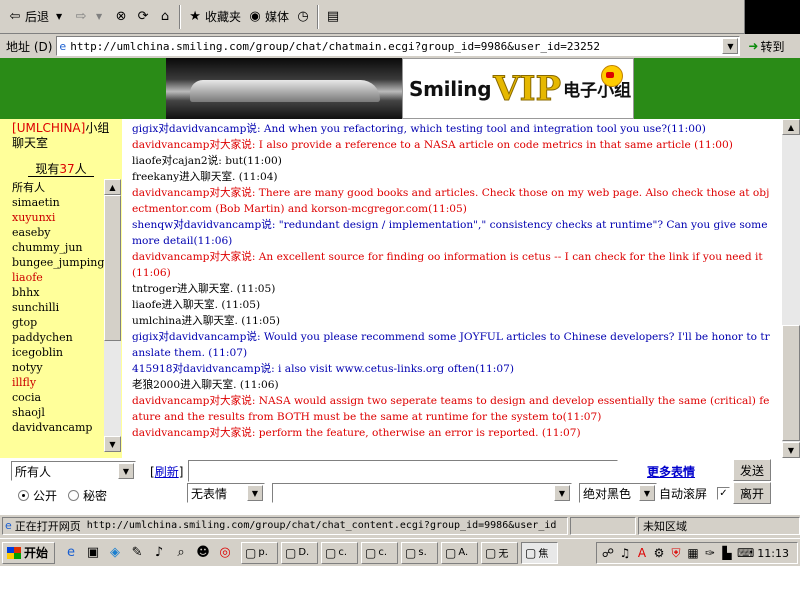 The image size is (800, 600). Describe the element at coordinates (268, 17) in the screenshot. I see `media-button: ◉ 媒体` at that location.